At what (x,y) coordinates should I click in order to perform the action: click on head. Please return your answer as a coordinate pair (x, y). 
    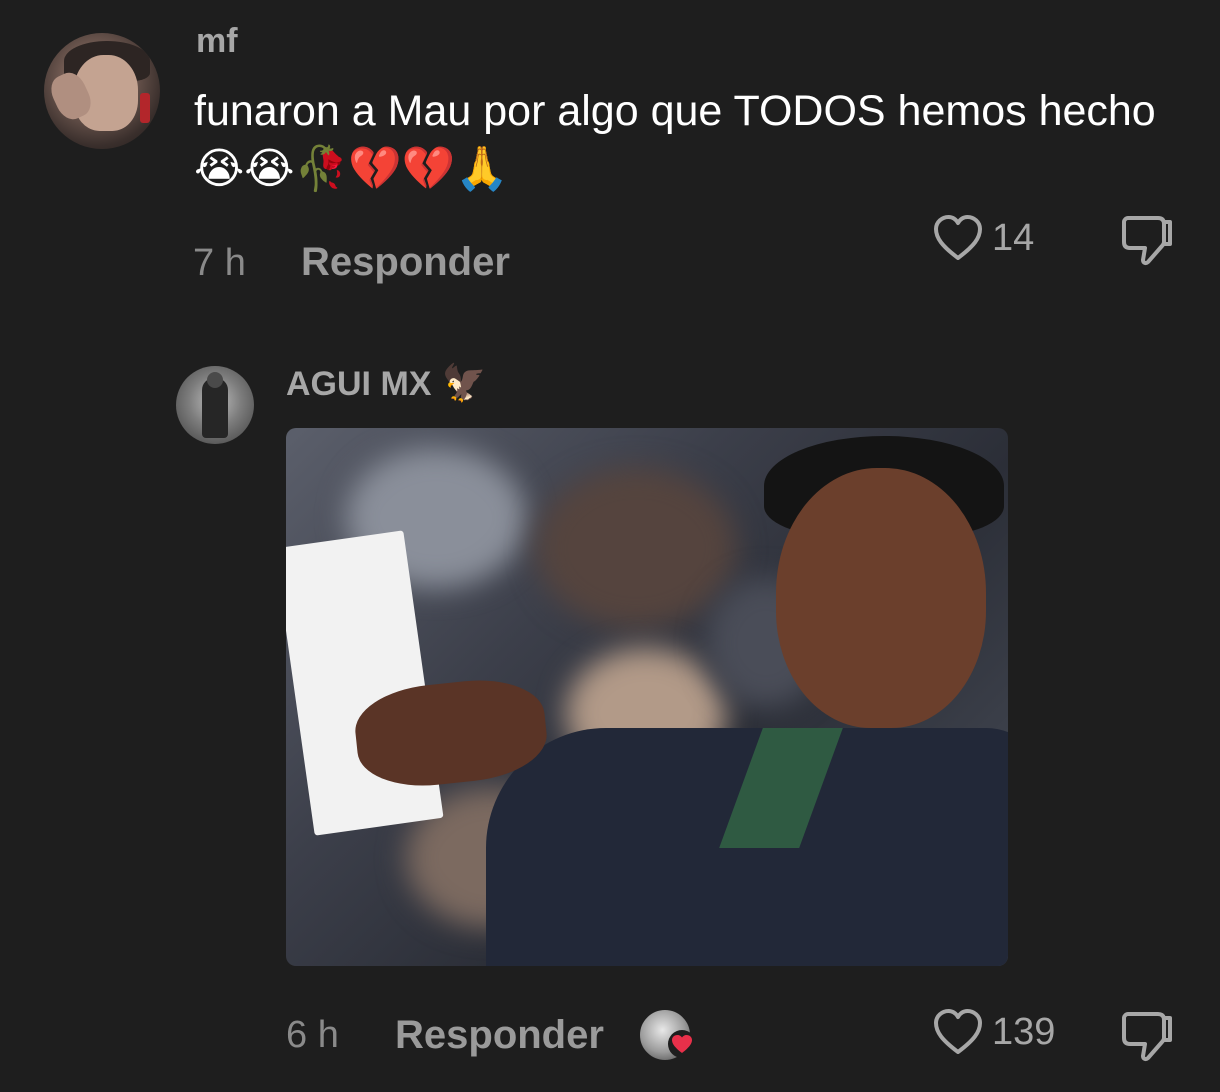
    Looking at the image, I should click on (881, 598).